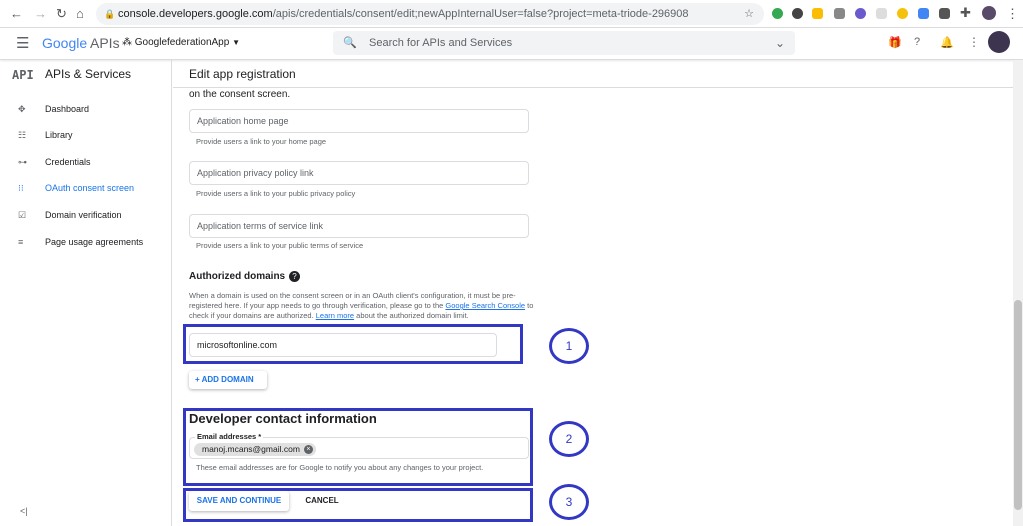 The height and width of the screenshot is (526, 1023). I want to click on divider, so click(593, 87).